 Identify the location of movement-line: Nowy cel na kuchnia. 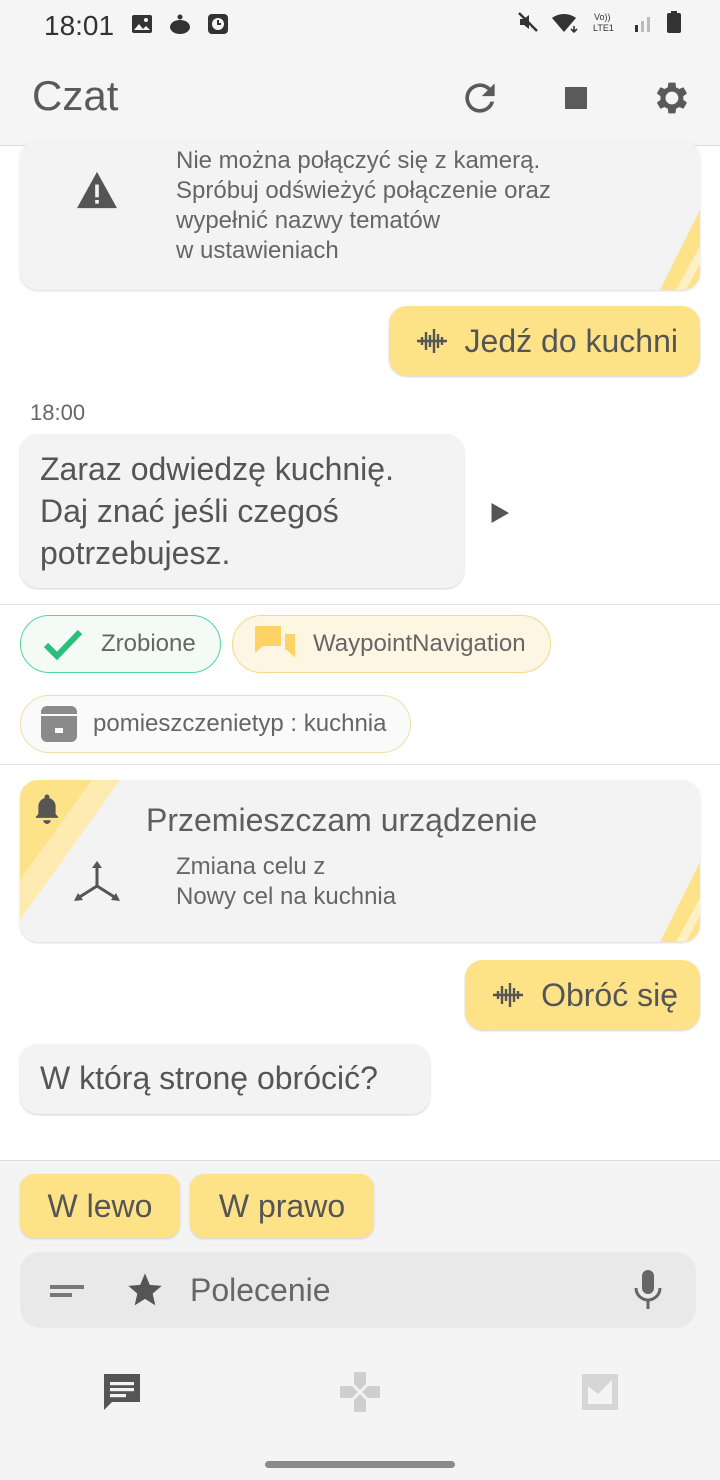
(286, 896).